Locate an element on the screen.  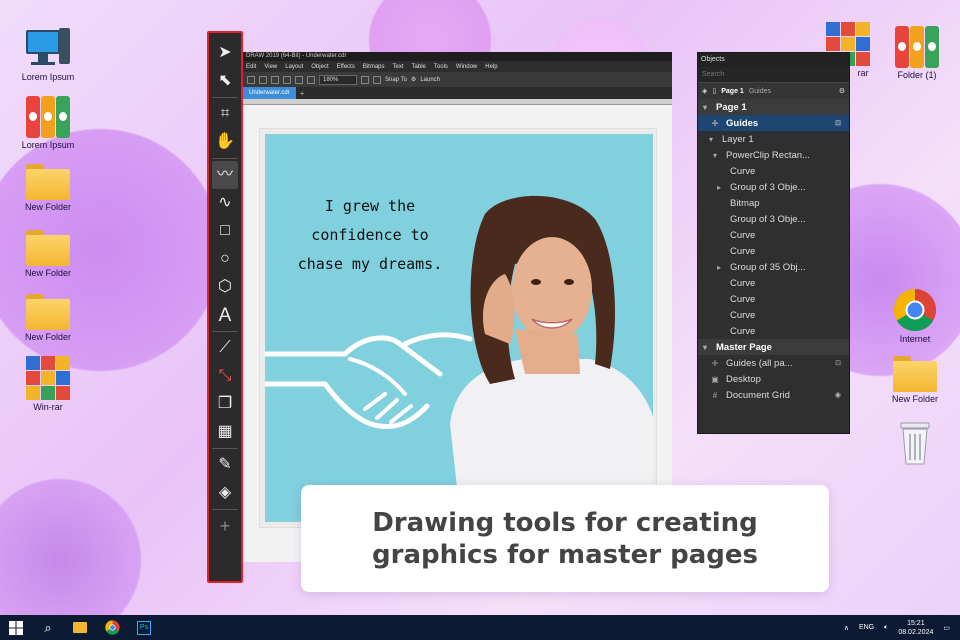
recycle-bin-icon is located at coordinates (915, 443).